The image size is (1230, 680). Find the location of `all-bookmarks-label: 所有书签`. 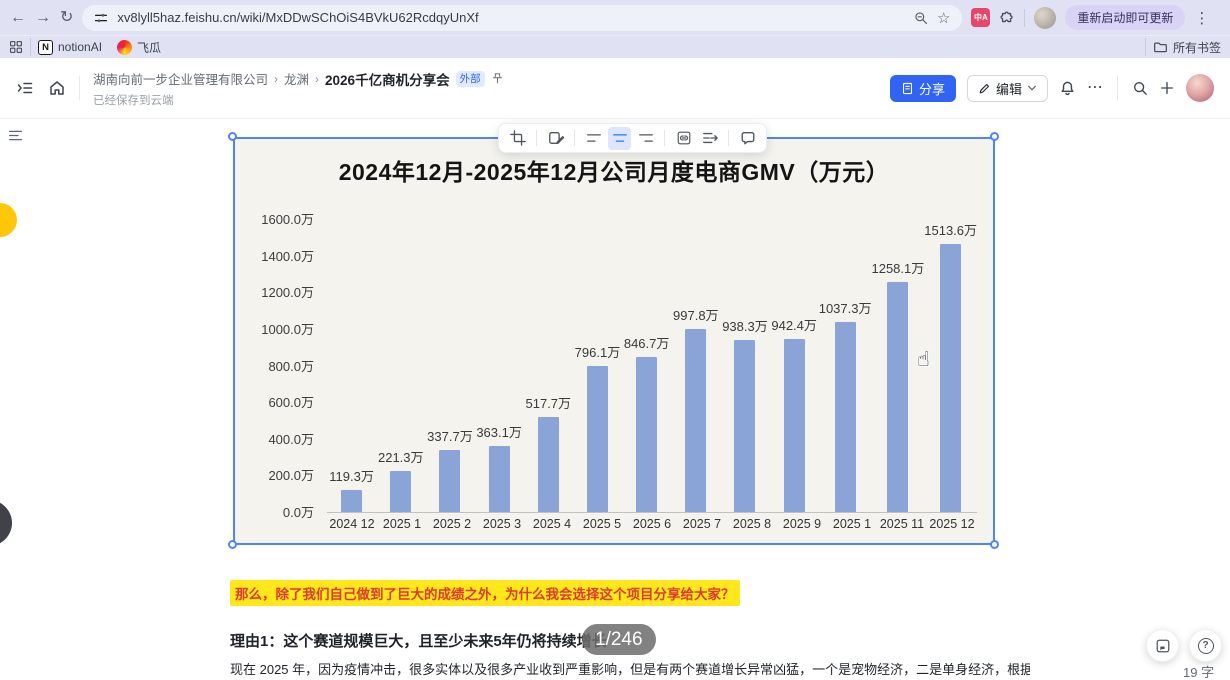

all-bookmarks-label: 所有书签 is located at coordinates (1196, 47).